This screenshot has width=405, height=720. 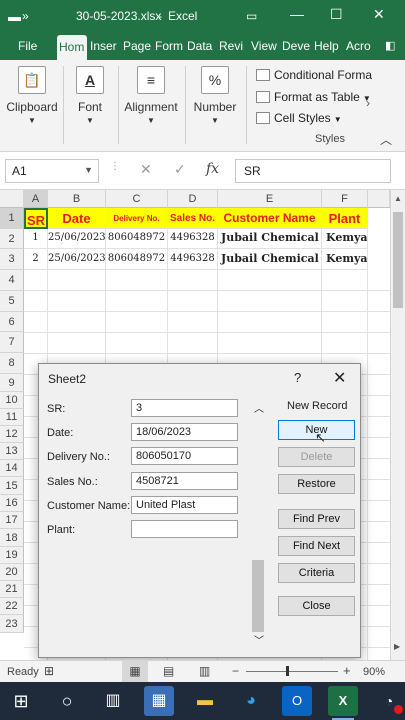 I want to click on field-input-sr: 3, so click(x=184, y=408).